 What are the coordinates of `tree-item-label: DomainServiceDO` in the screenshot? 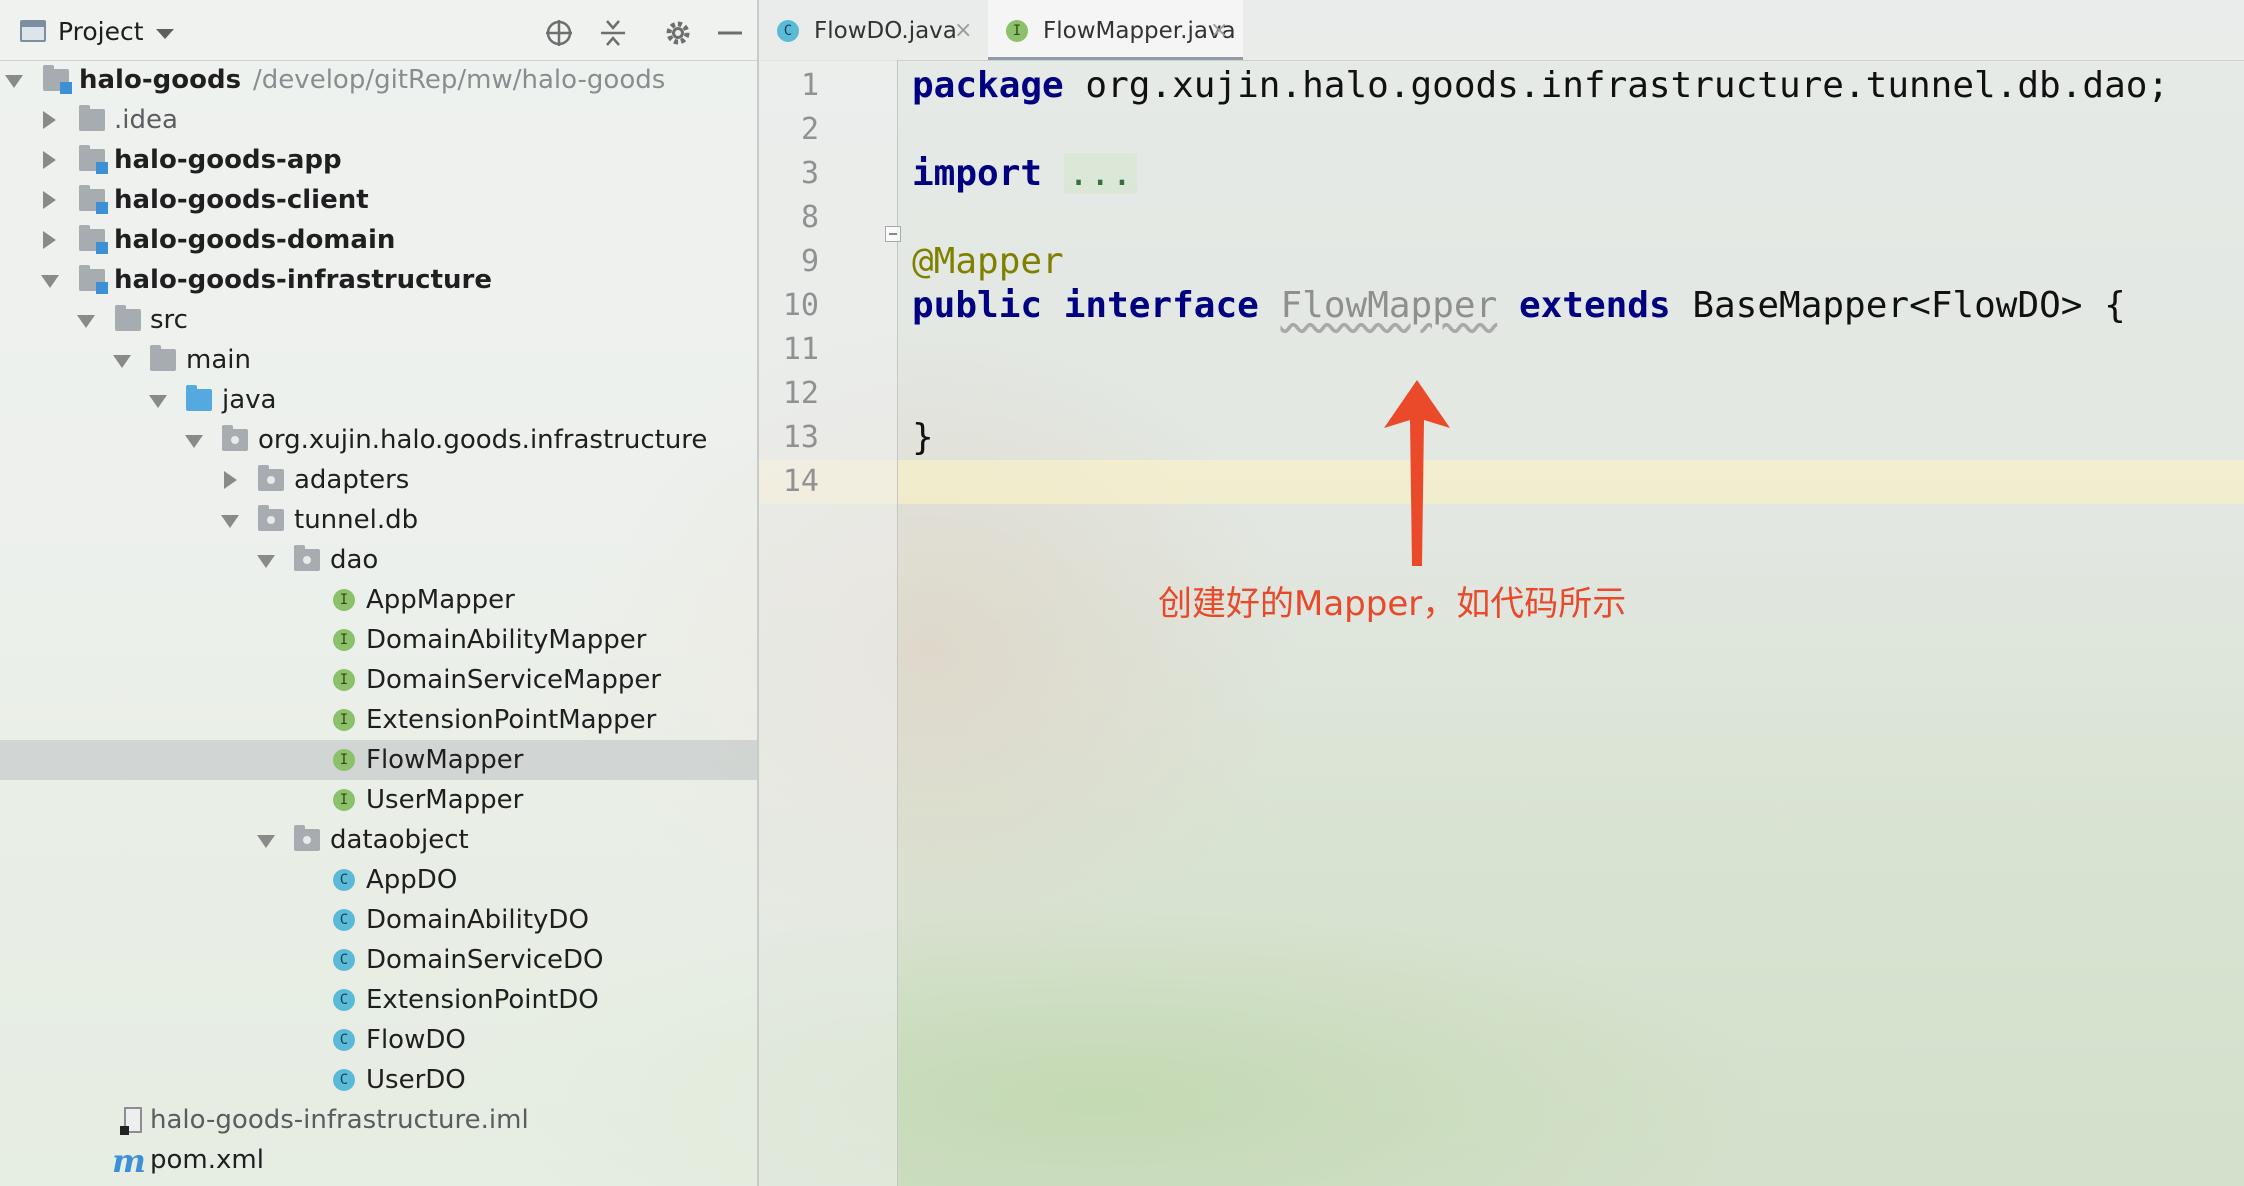 It's located at (485, 960).